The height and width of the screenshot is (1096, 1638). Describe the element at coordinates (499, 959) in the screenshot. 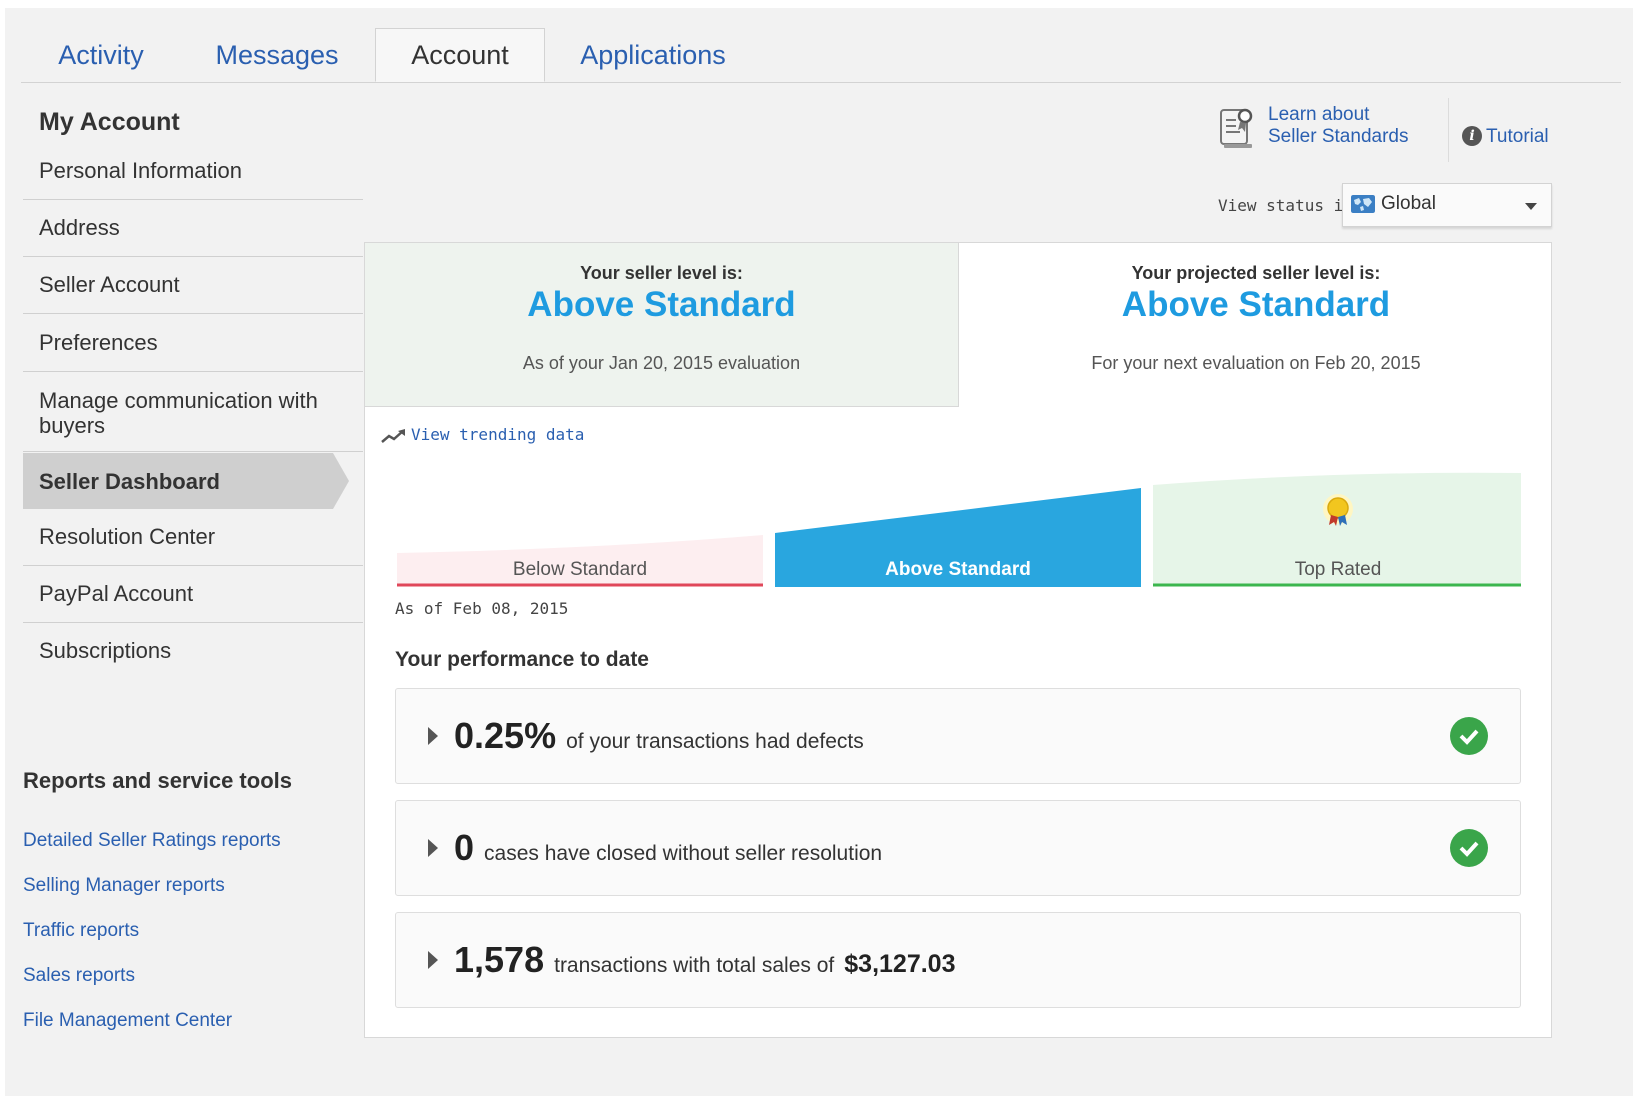

I see `metric-transactions-value: 1,578` at that location.